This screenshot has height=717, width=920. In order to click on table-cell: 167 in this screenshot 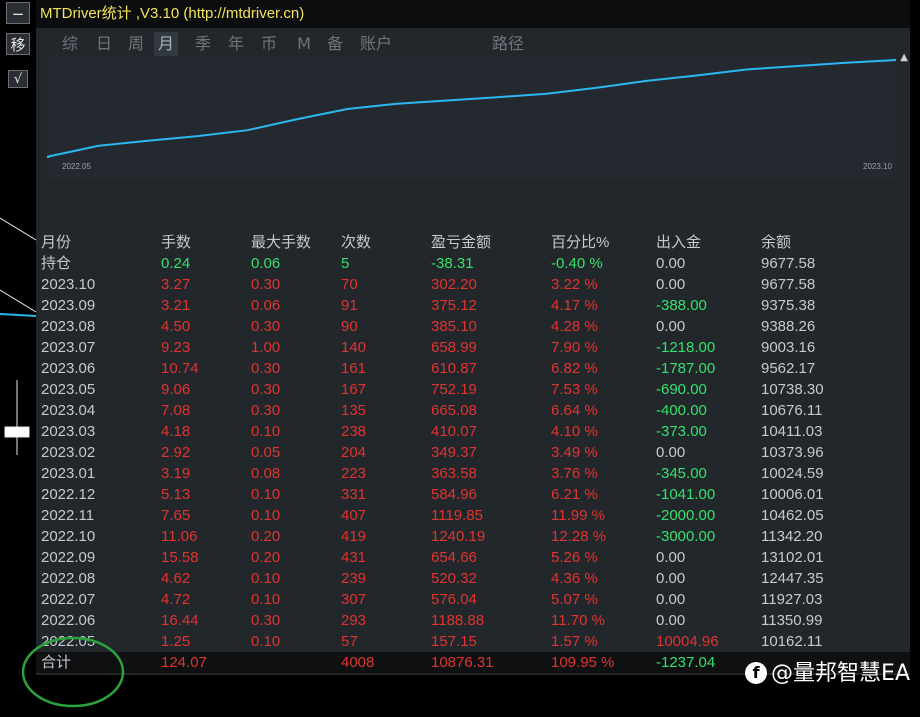, I will do `click(354, 389)`.